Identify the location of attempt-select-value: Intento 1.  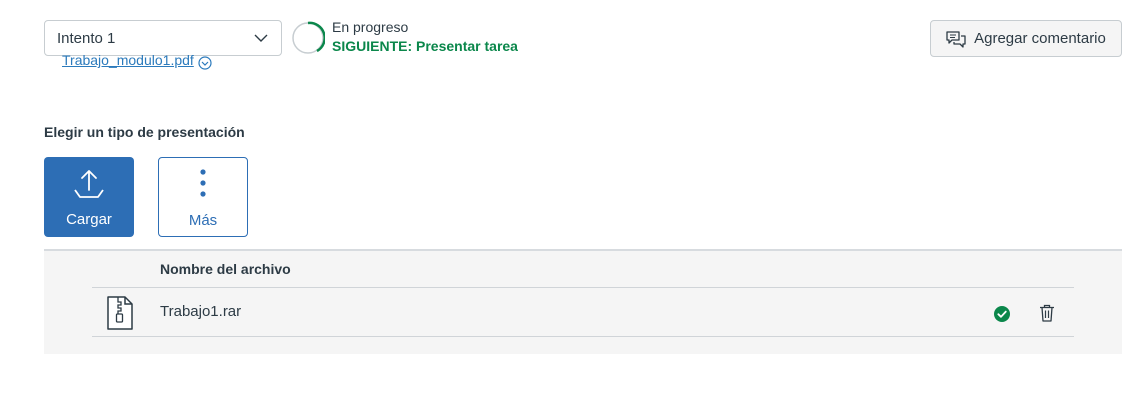
(86, 38).